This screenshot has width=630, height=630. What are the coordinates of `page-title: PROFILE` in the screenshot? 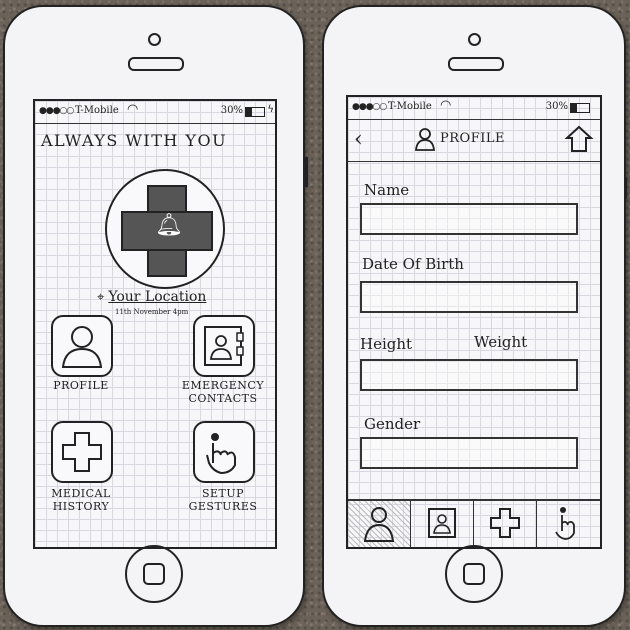 It's located at (472, 138).